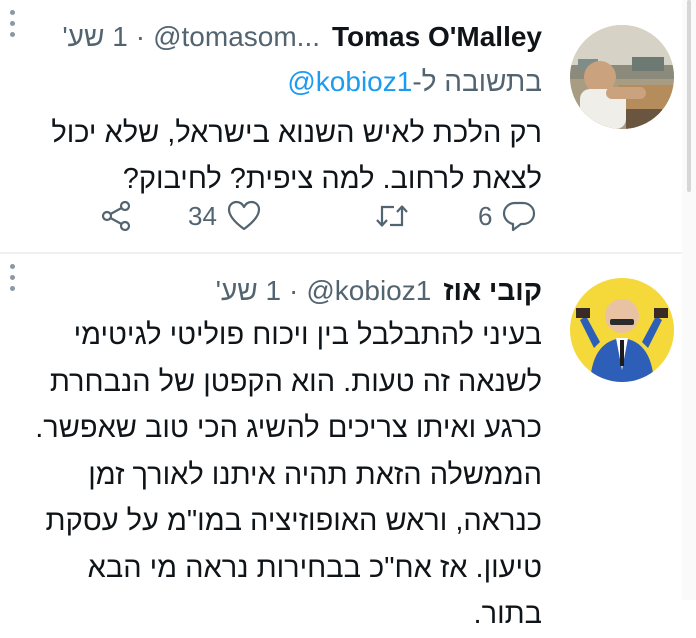 The image size is (696, 638). Describe the element at coordinates (689, 96) in the screenshot. I see `scrollbar-thumb` at that location.